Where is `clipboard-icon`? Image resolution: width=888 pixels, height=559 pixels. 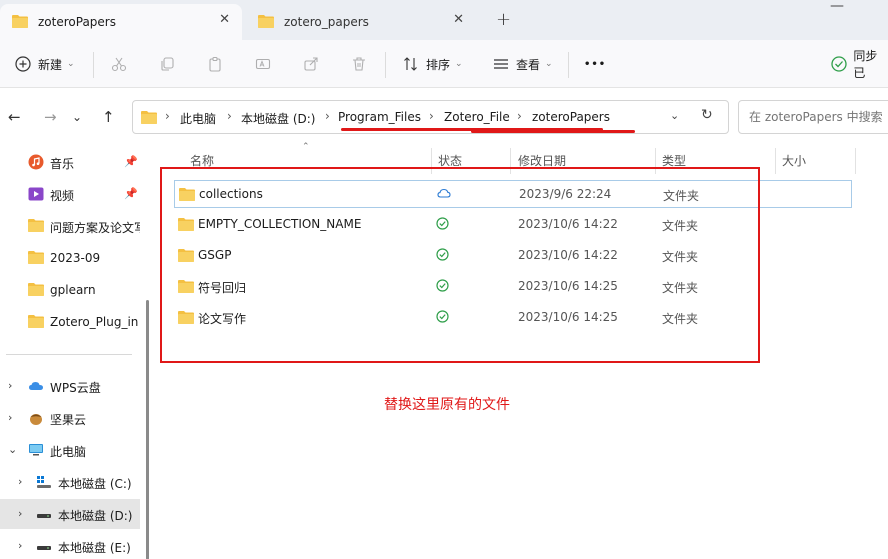 clipboard-icon is located at coordinates (215, 64).